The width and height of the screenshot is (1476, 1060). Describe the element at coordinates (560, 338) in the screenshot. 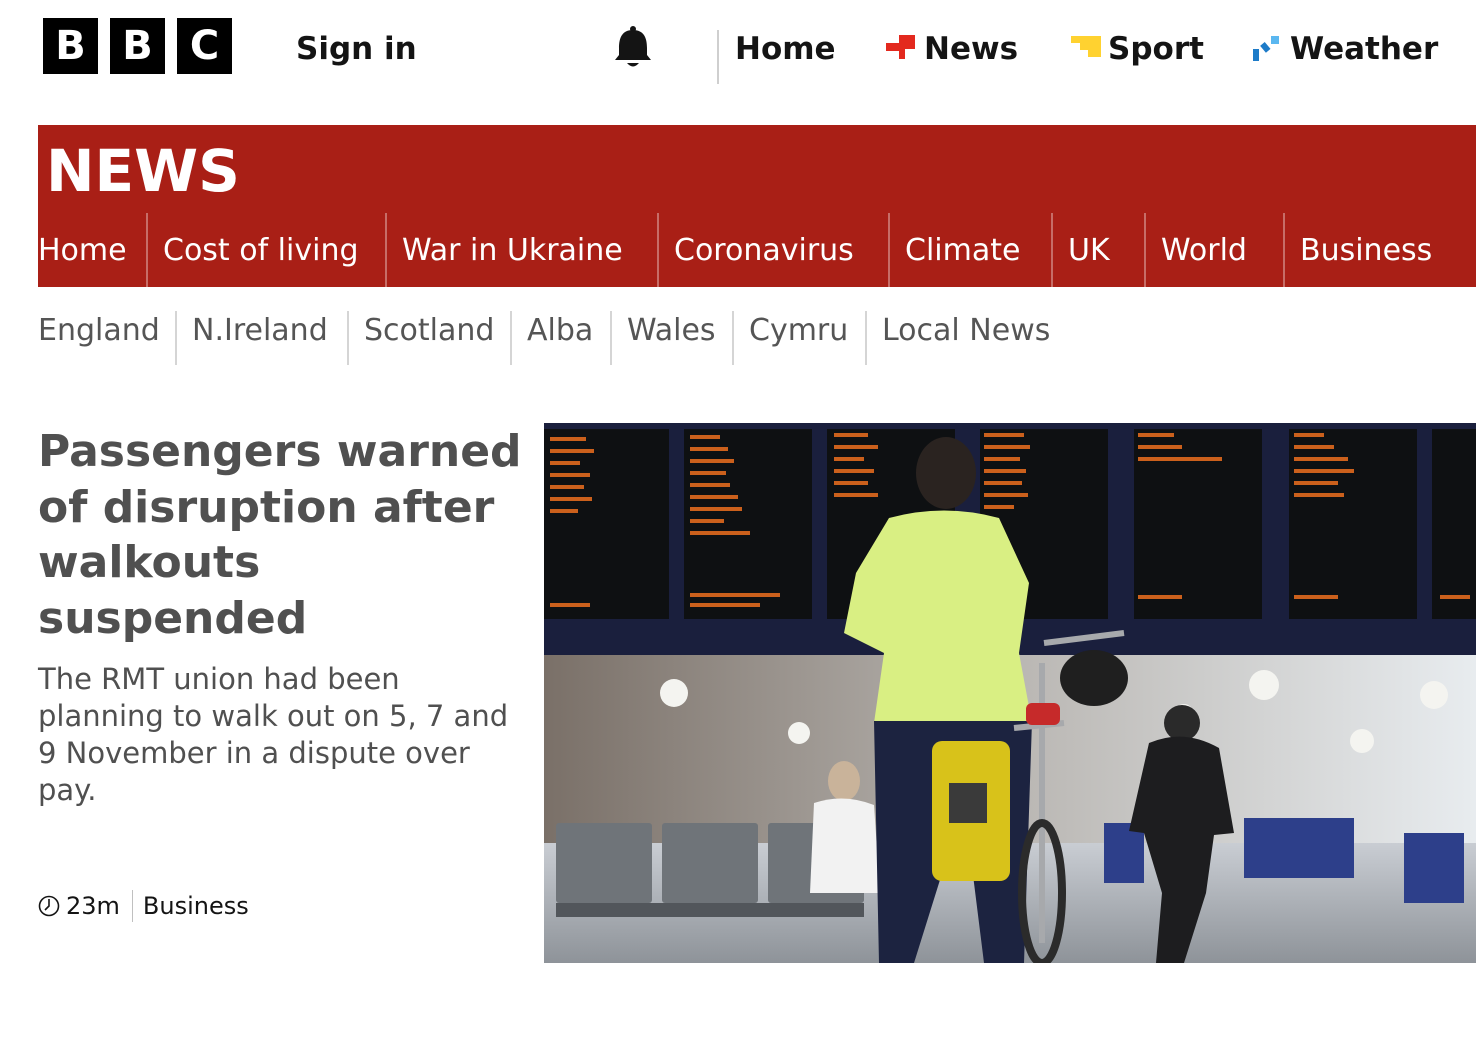

I see `regional-nav-alba: Alba` at that location.